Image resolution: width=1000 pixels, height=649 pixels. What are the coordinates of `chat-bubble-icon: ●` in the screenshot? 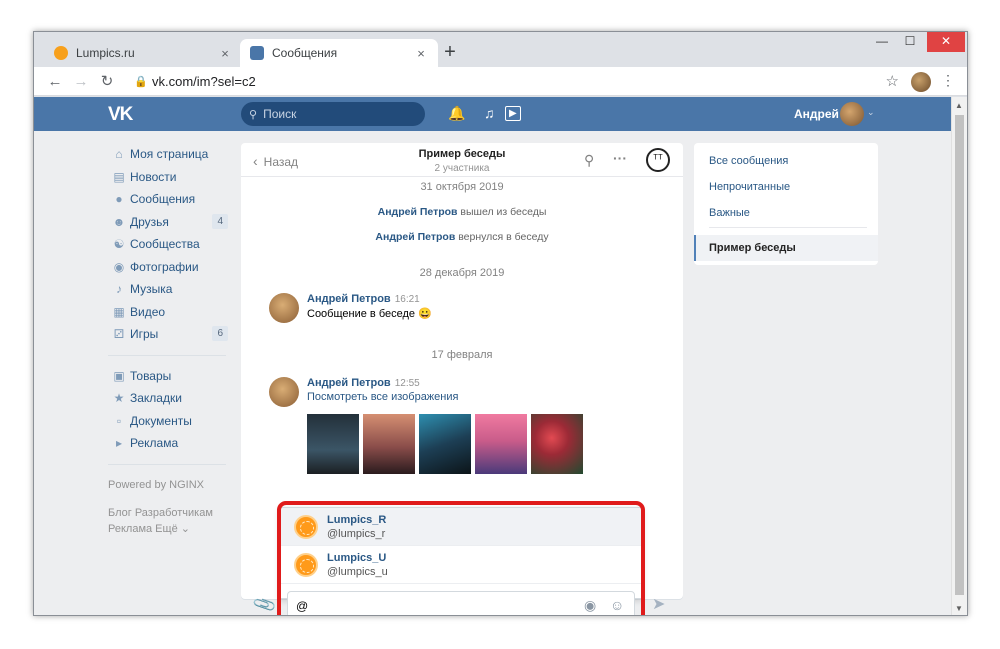 It's located at (119, 199).